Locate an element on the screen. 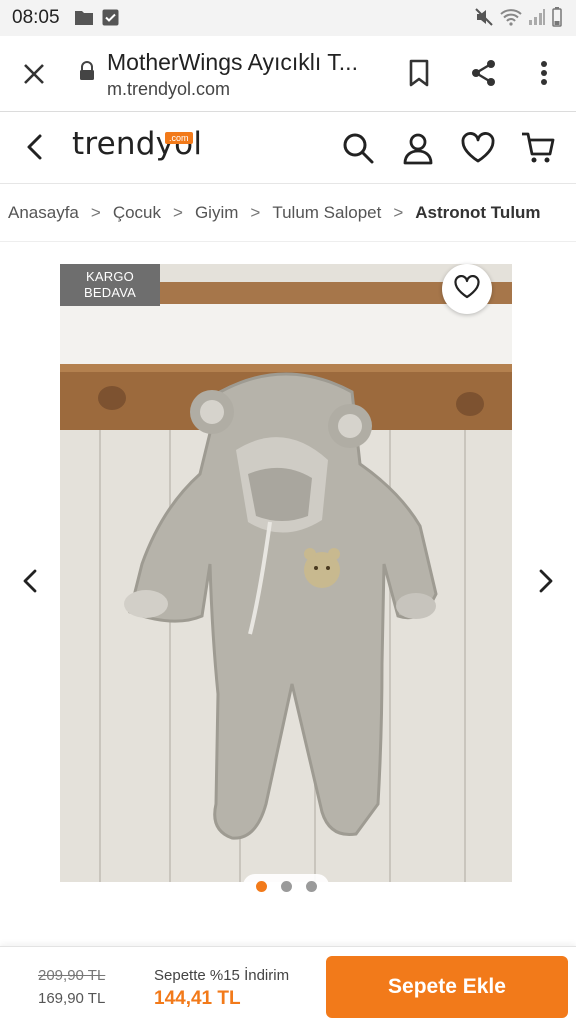 Image resolution: width=576 pixels, height=1024 pixels. browser-toolbar: MotherWings Ayıcıklı T... m.trendyol.com is located at coordinates (288, 74).